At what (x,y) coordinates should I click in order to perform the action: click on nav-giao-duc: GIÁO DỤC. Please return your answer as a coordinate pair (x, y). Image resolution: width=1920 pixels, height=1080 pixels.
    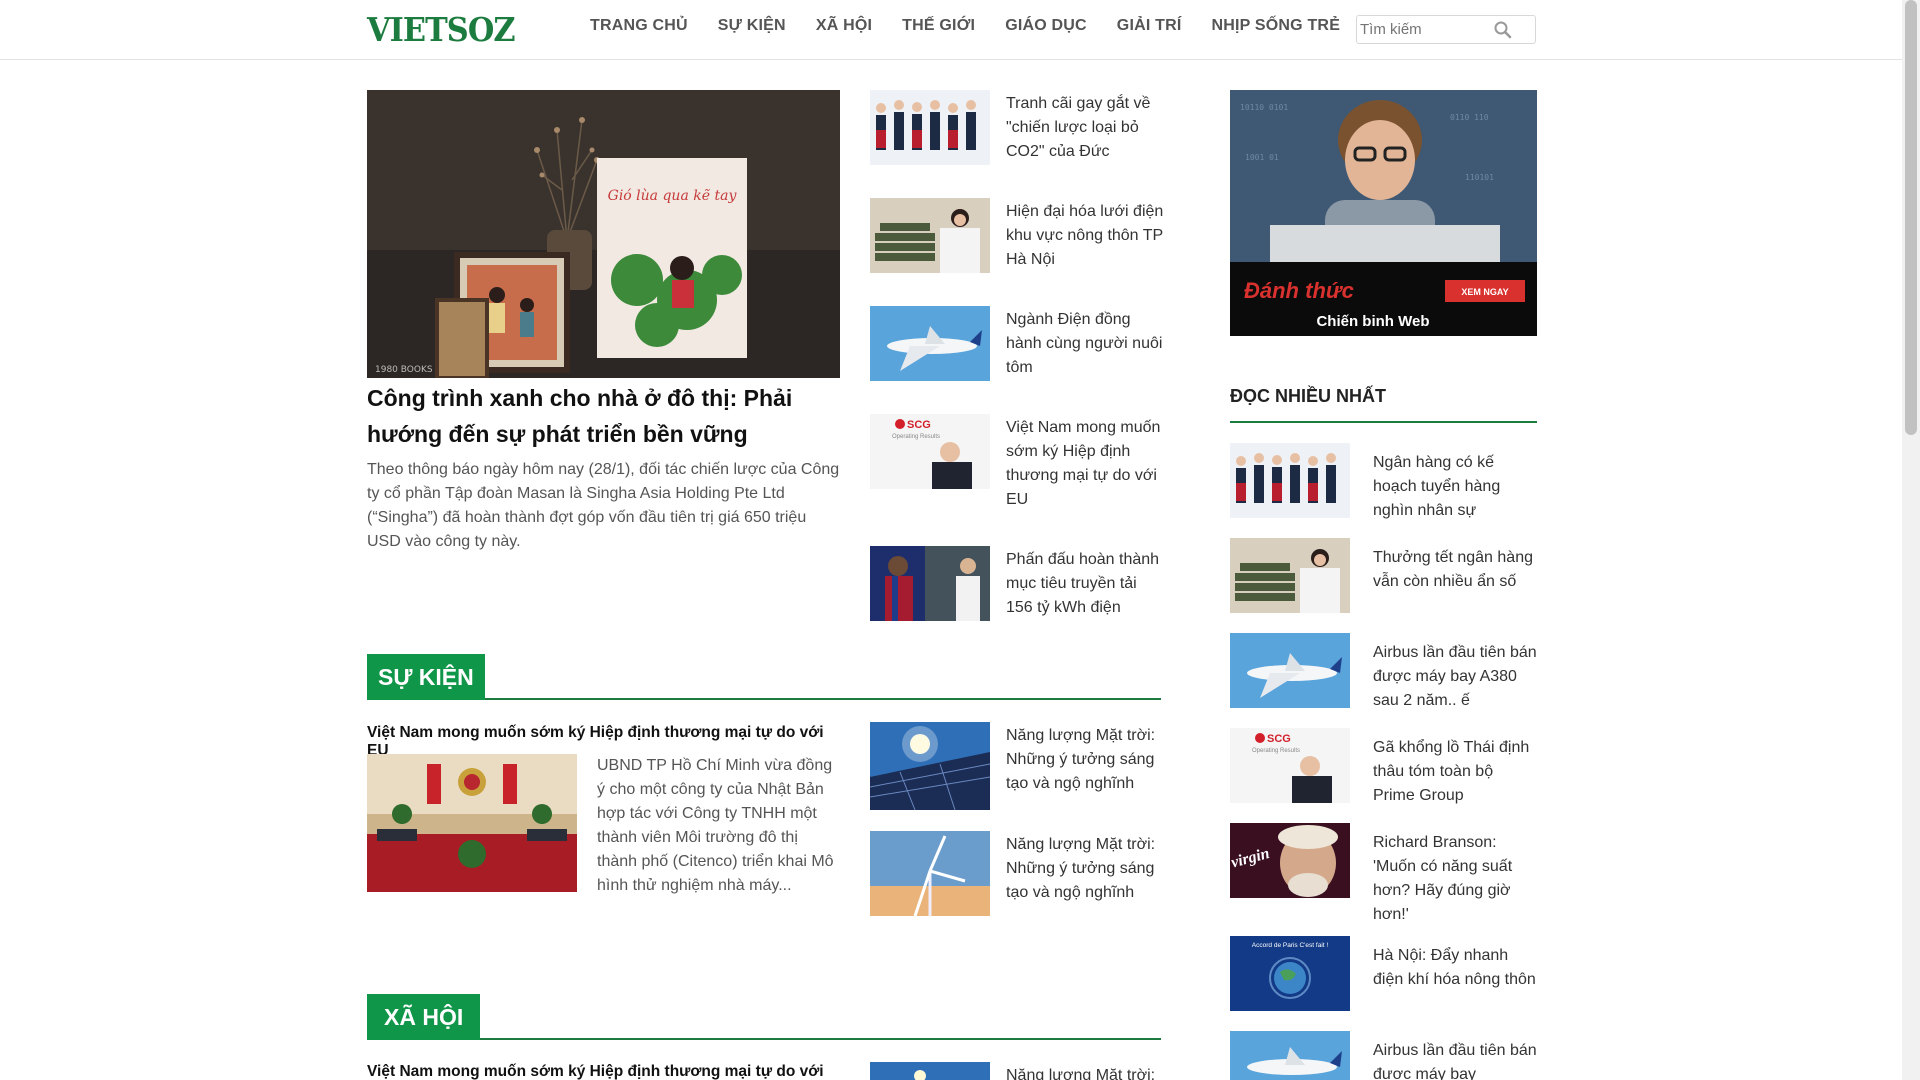
    Looking at the image, I should click on (1046, 26).